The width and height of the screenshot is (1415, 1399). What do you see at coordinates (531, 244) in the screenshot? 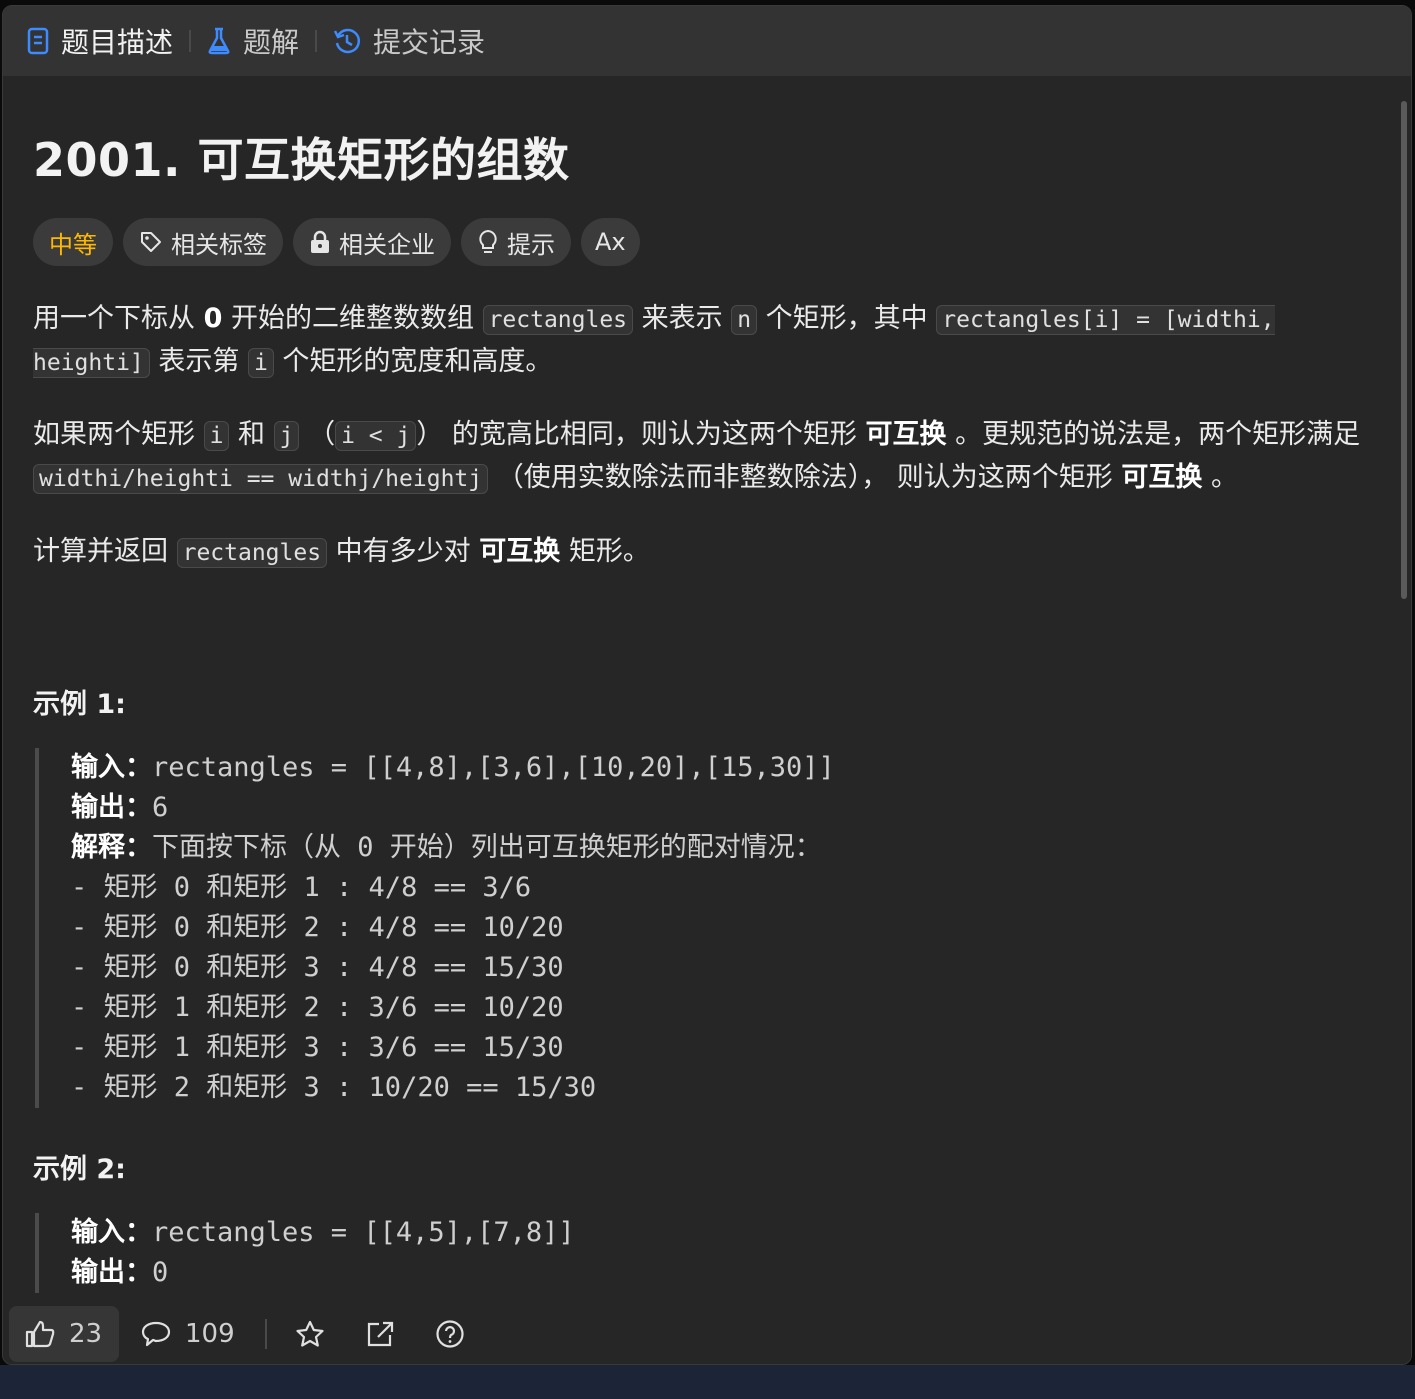
I see `chip-label: 提示` at bounding box center [531, 244].